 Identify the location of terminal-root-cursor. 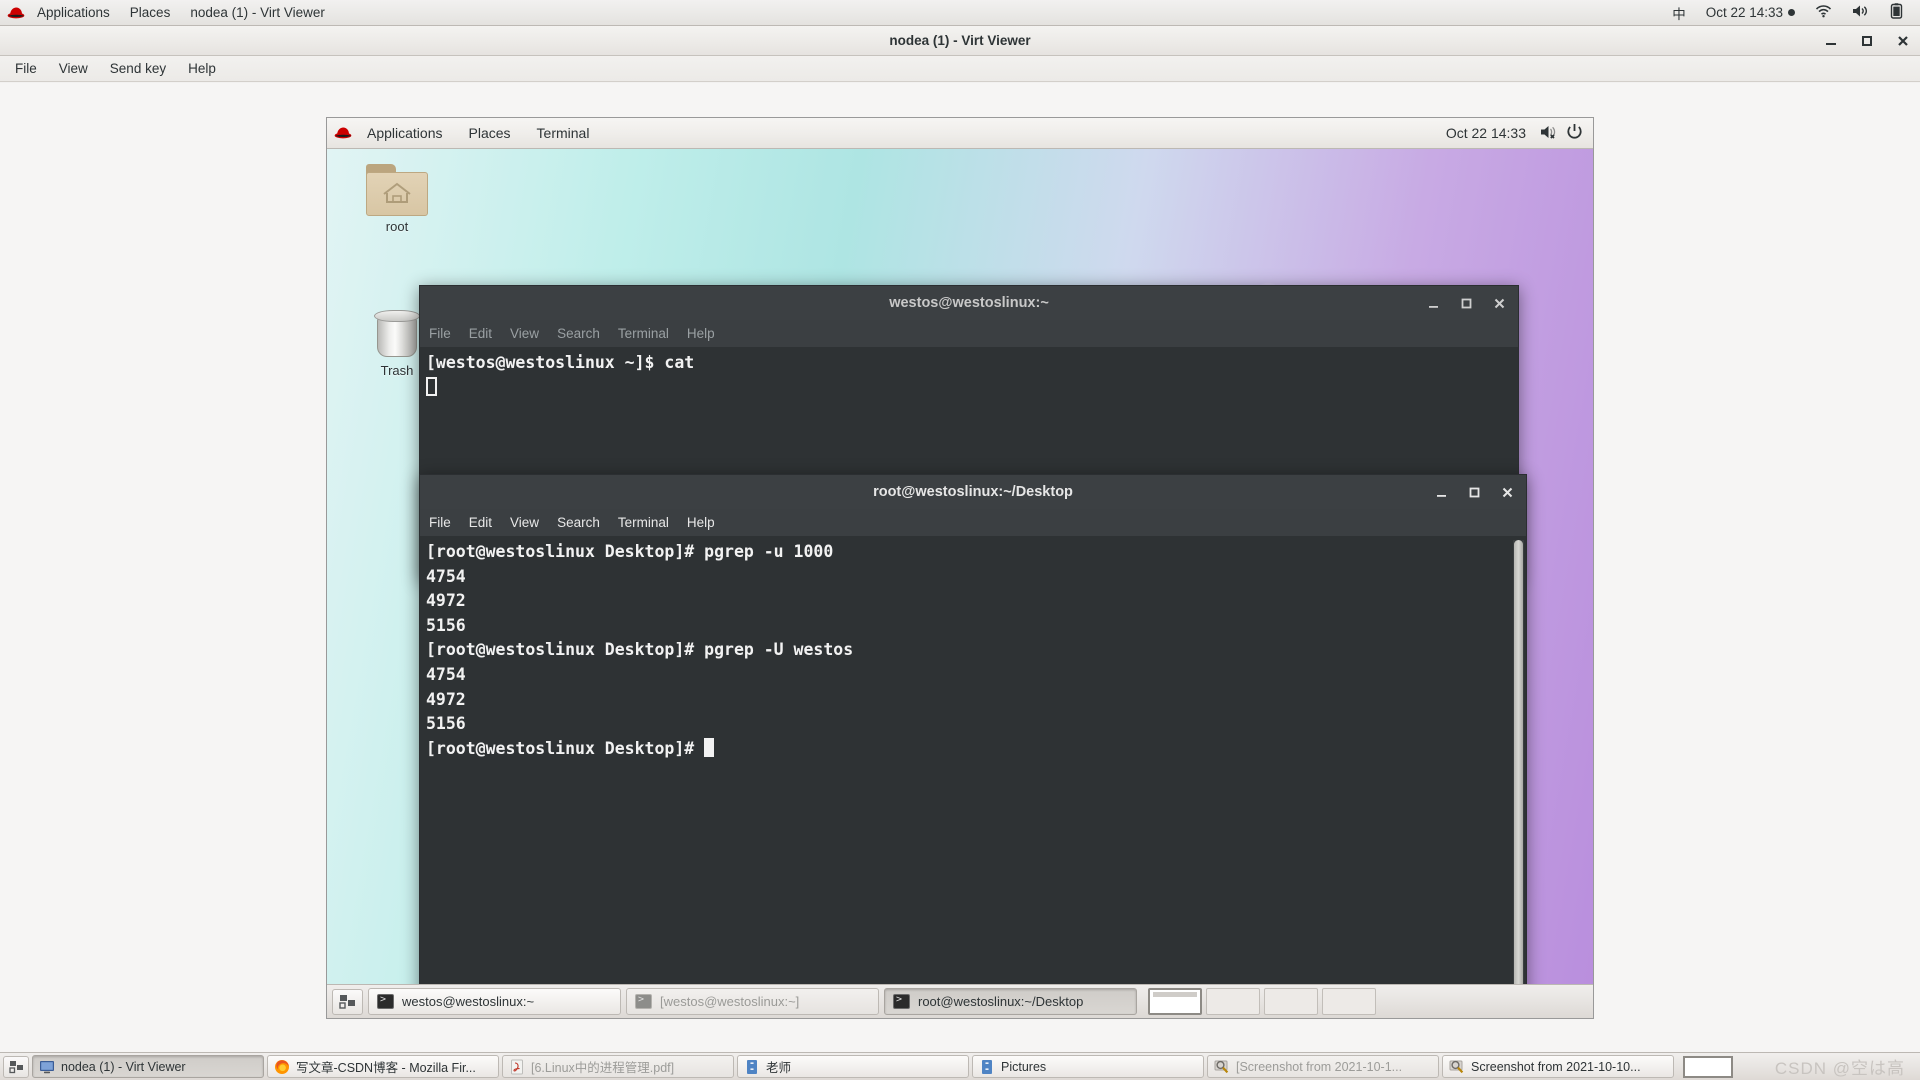
(709, 747).